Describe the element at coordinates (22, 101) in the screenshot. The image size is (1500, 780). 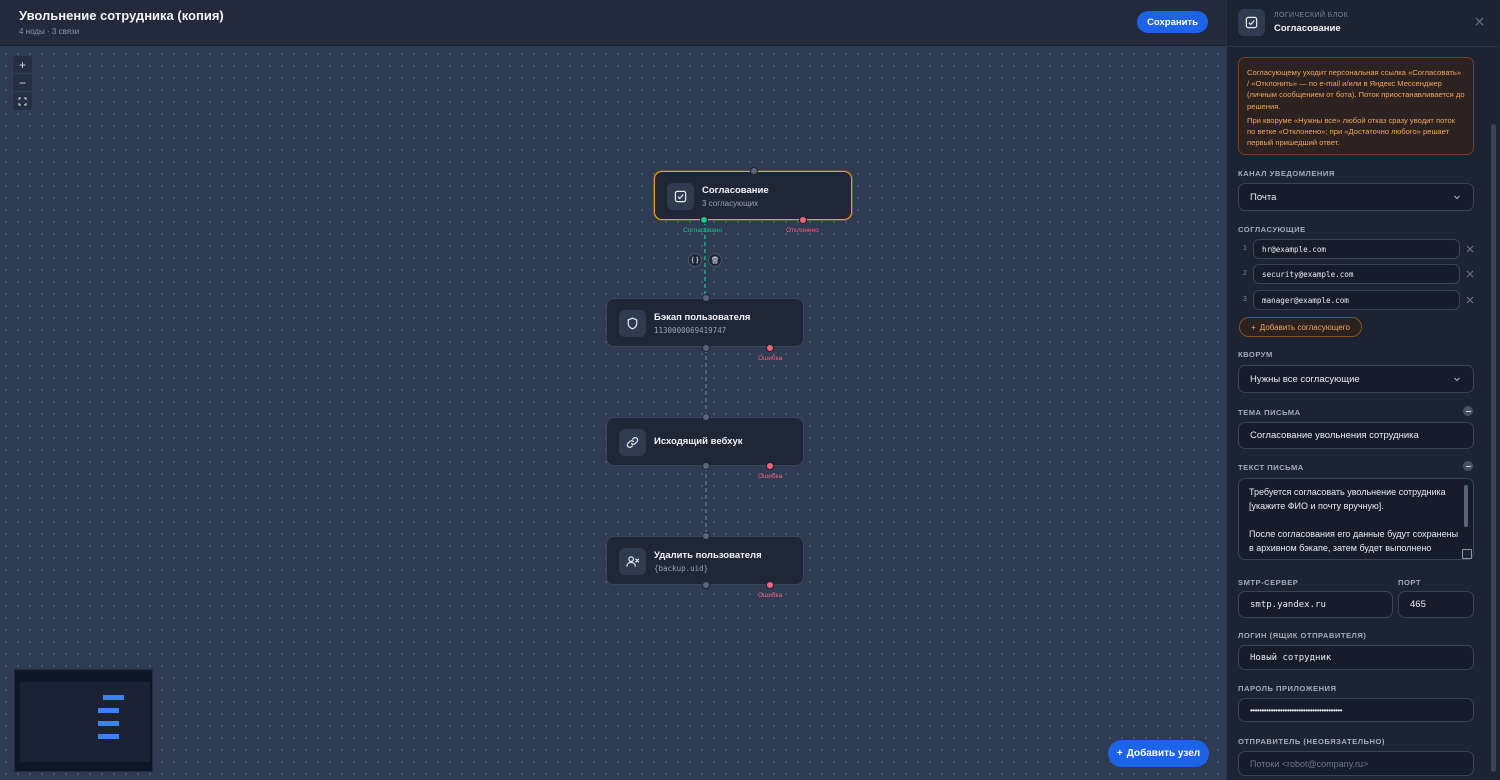
I see `fit-view-button` at that location.